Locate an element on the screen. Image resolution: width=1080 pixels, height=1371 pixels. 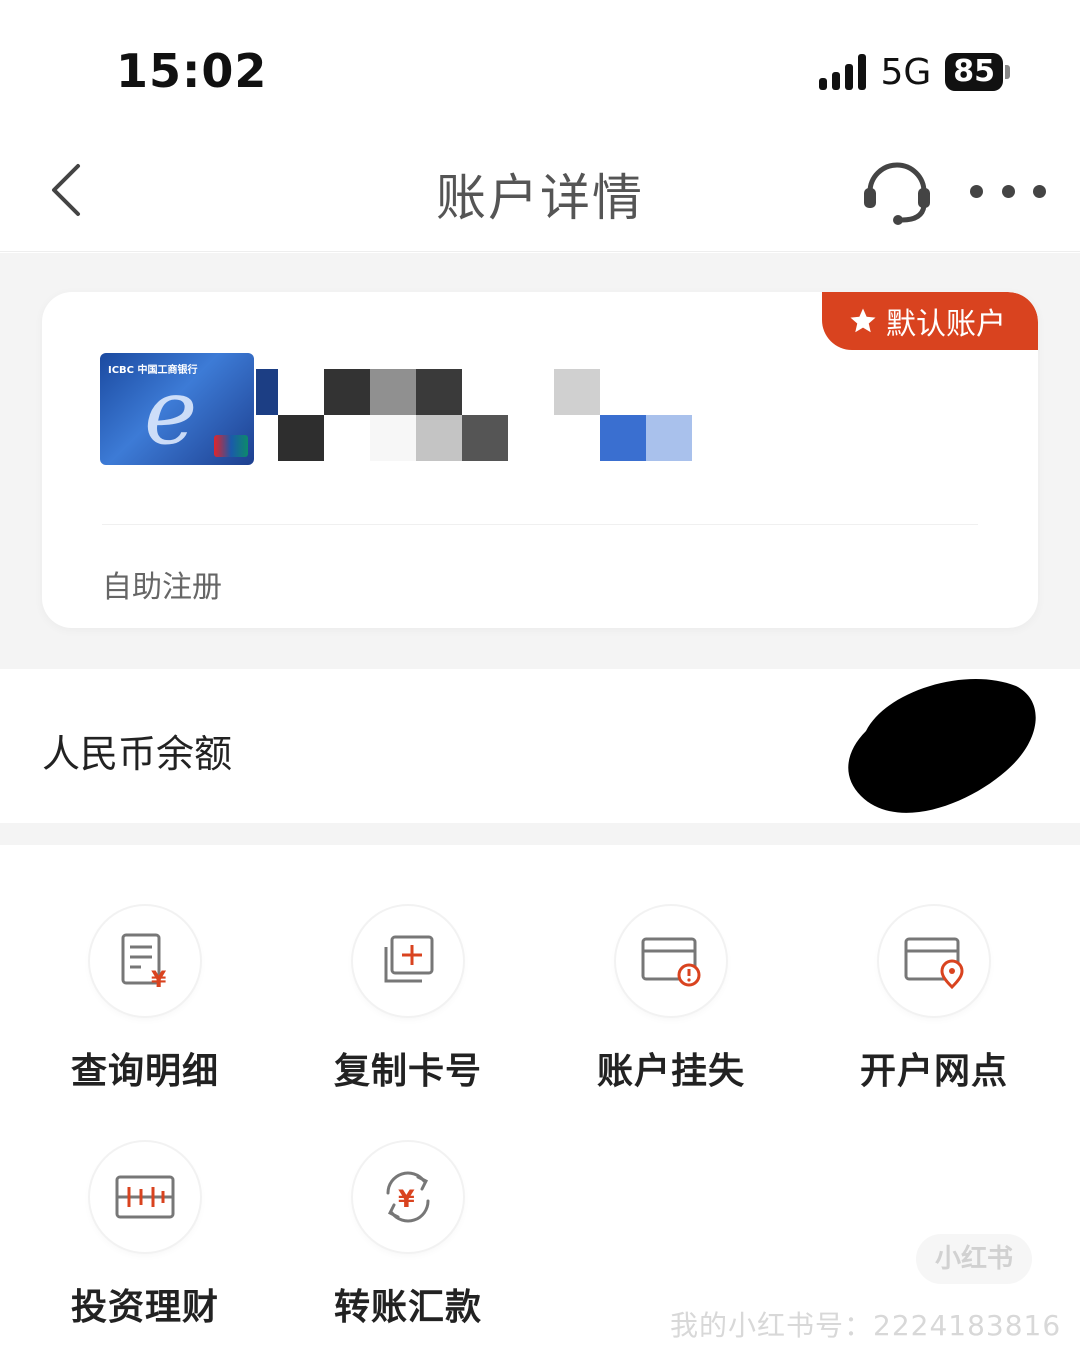
investment-button: 投资理财 is located at coordinates (145, 1236).